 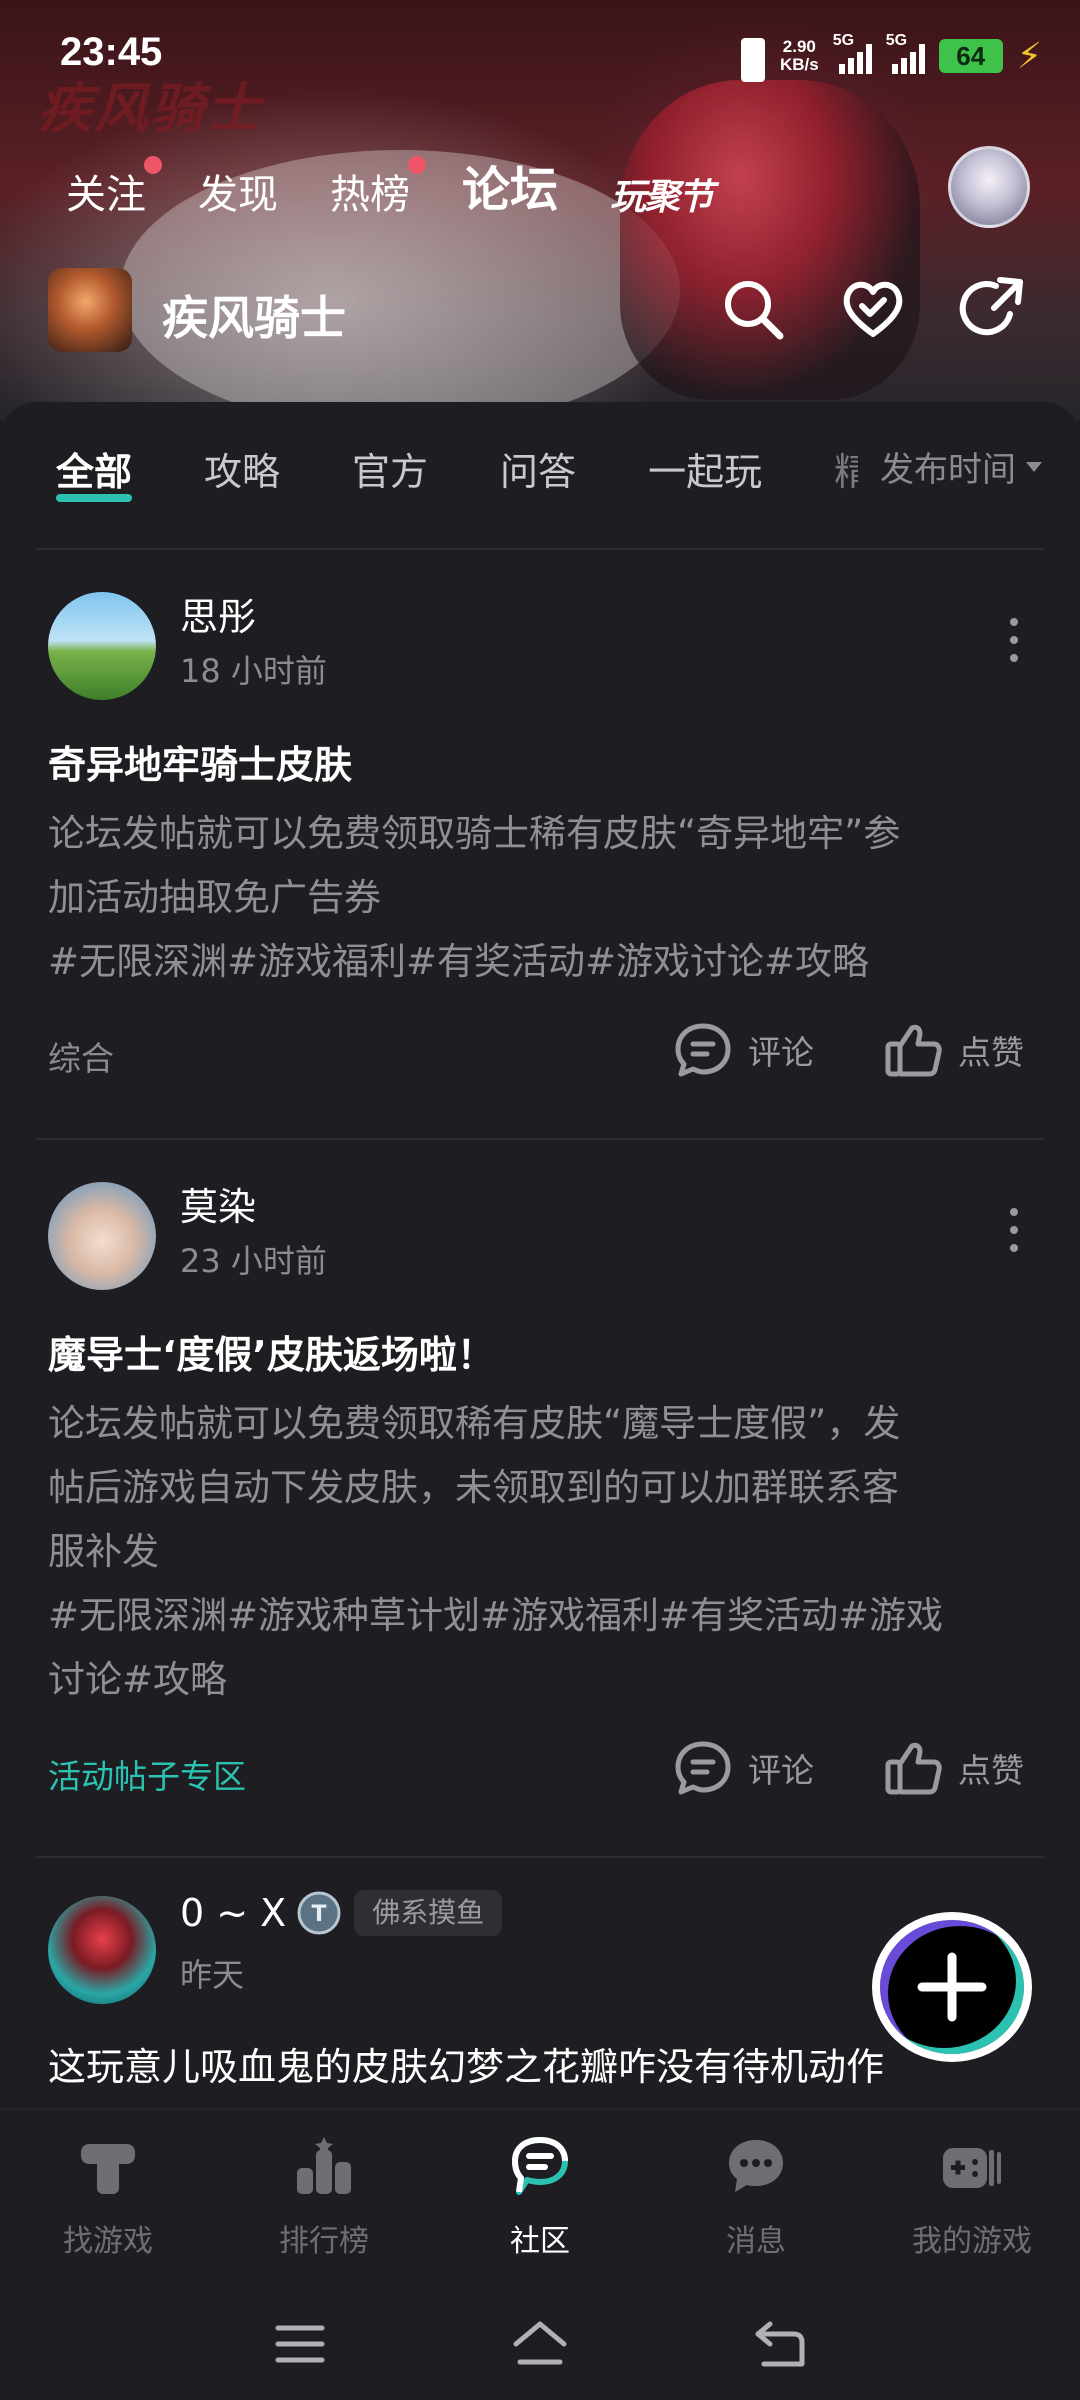 What do you see at coordinates (300, 2344) in the screenshot?
I see `menu-icon` at bounding box center [300, 2344].